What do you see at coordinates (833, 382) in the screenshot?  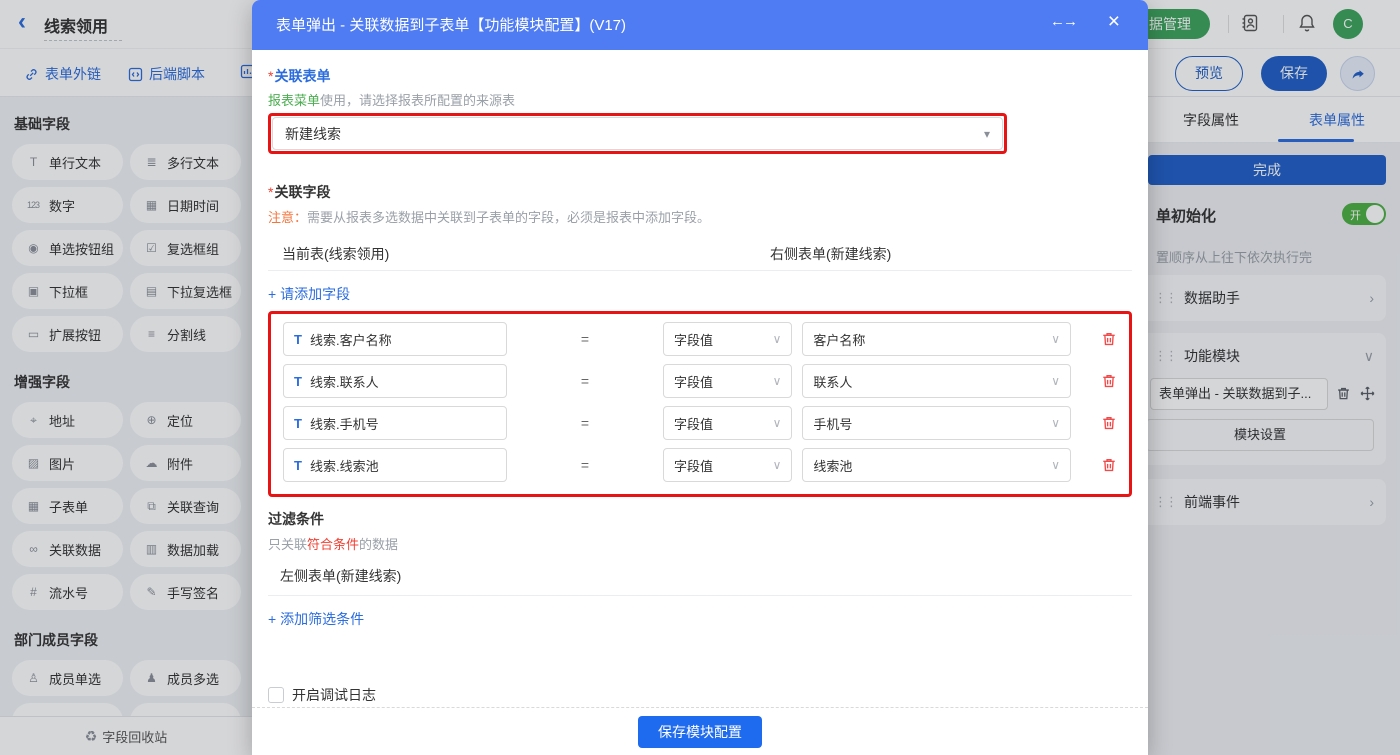 I see `right-field-value: 联系人` at bounding box center [833, 382].